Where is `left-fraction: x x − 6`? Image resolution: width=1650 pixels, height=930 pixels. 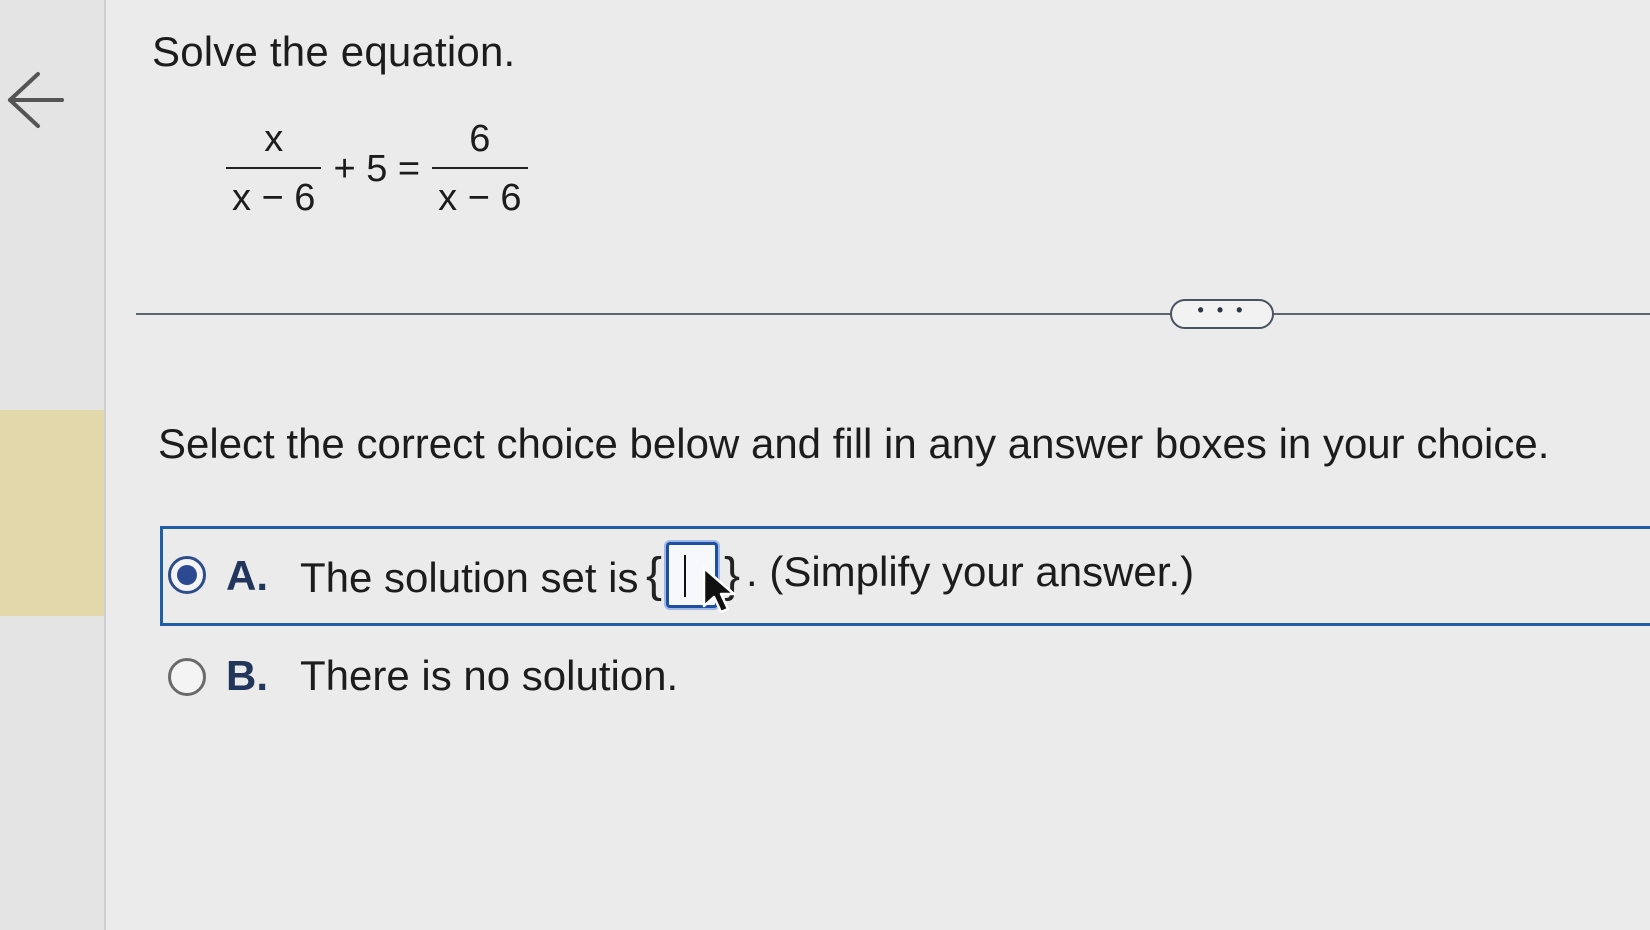 left-fraction: x x − 6 is located at coordinates (274, 169).